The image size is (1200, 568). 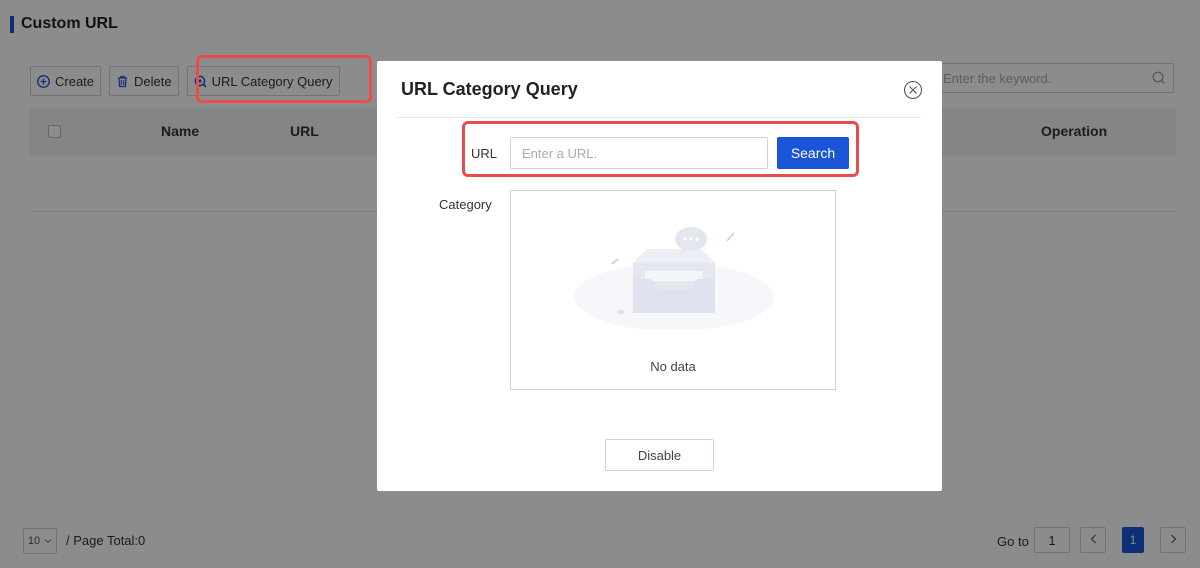 What do you see at coordinates (913, 90) in the screenshot?
I see `close-icon` at bounding box center [913, 90].